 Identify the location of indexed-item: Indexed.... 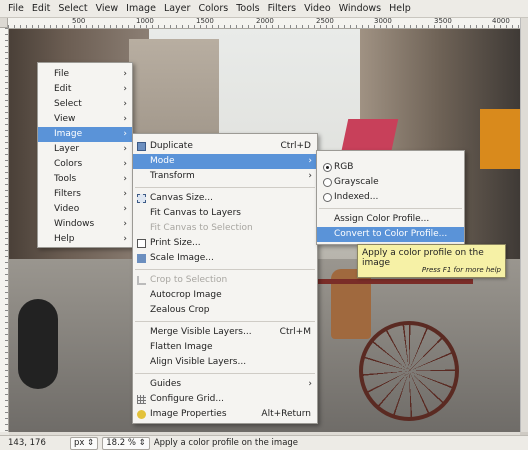
(390, 197).